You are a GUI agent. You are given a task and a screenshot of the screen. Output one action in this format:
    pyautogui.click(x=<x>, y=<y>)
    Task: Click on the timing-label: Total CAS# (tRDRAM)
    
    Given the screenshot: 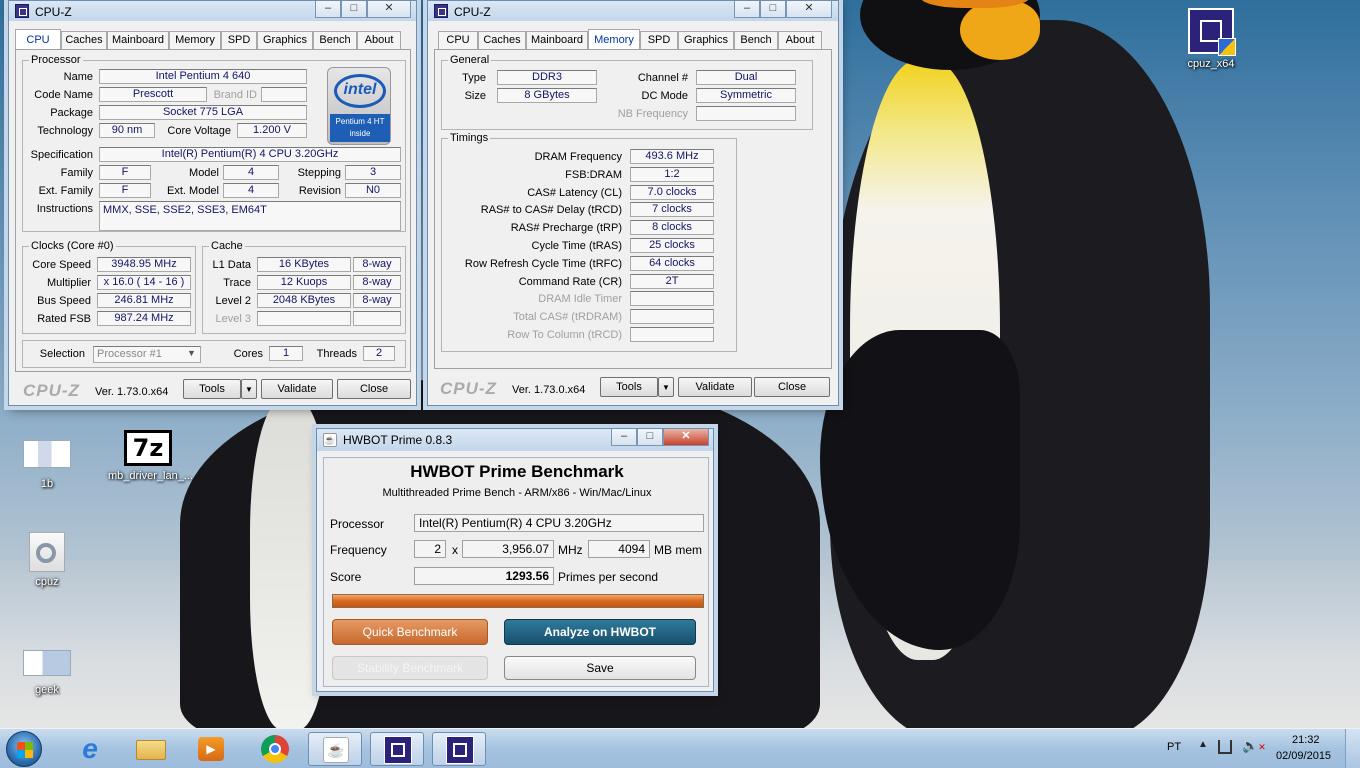 What is the action you would take?
    pyautogui.click(x=567, y=317)
    